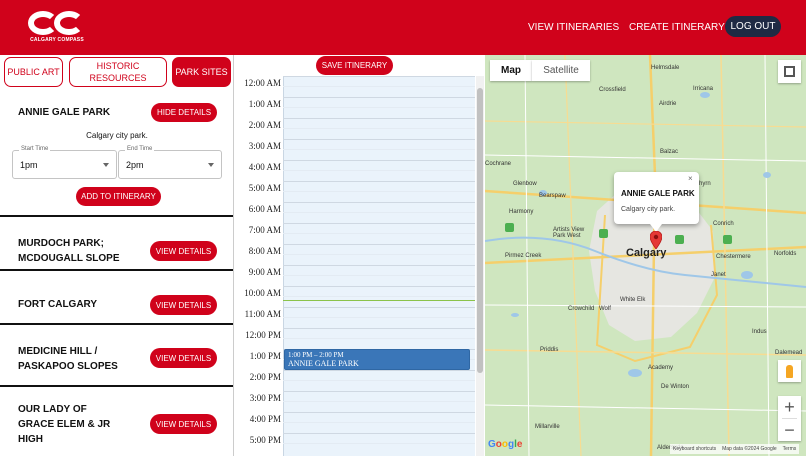  Describe the element at coordinates (33, 72) in the screenshot. I see `category-public-art: PUBLIC ART` at that location.